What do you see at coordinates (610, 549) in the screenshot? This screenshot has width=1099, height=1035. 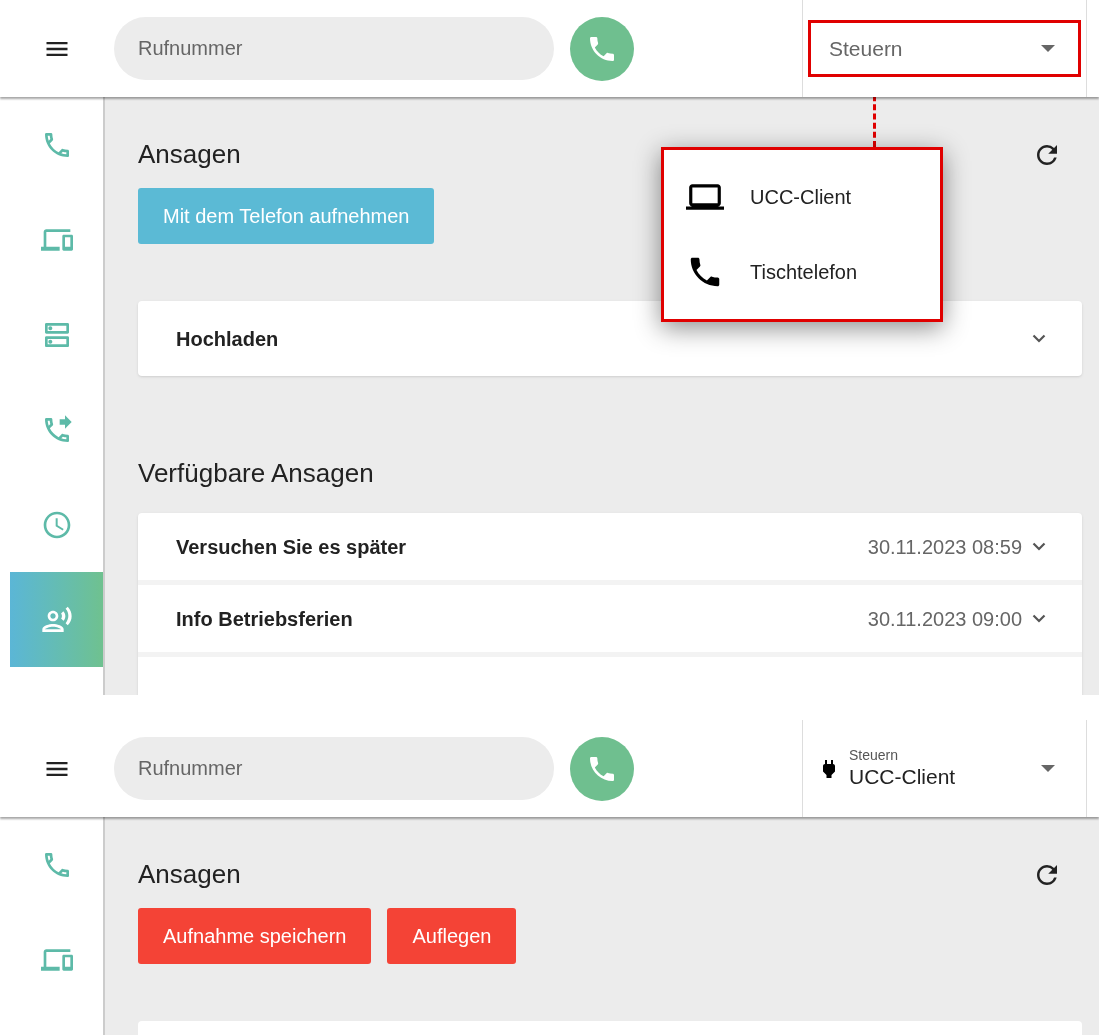 I see `announcement-row: Versuchen Sie es später 30.11.2023 08:59` at bounding box center [610, 549].